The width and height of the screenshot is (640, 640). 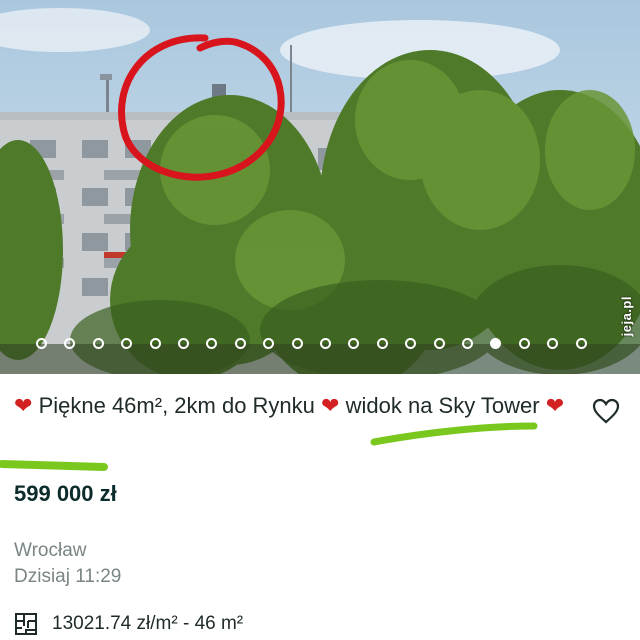 What do you see at coordinates (26, 624) in the screenshot?
I see `floor-plan-icon` at bounding box center [26, 624].